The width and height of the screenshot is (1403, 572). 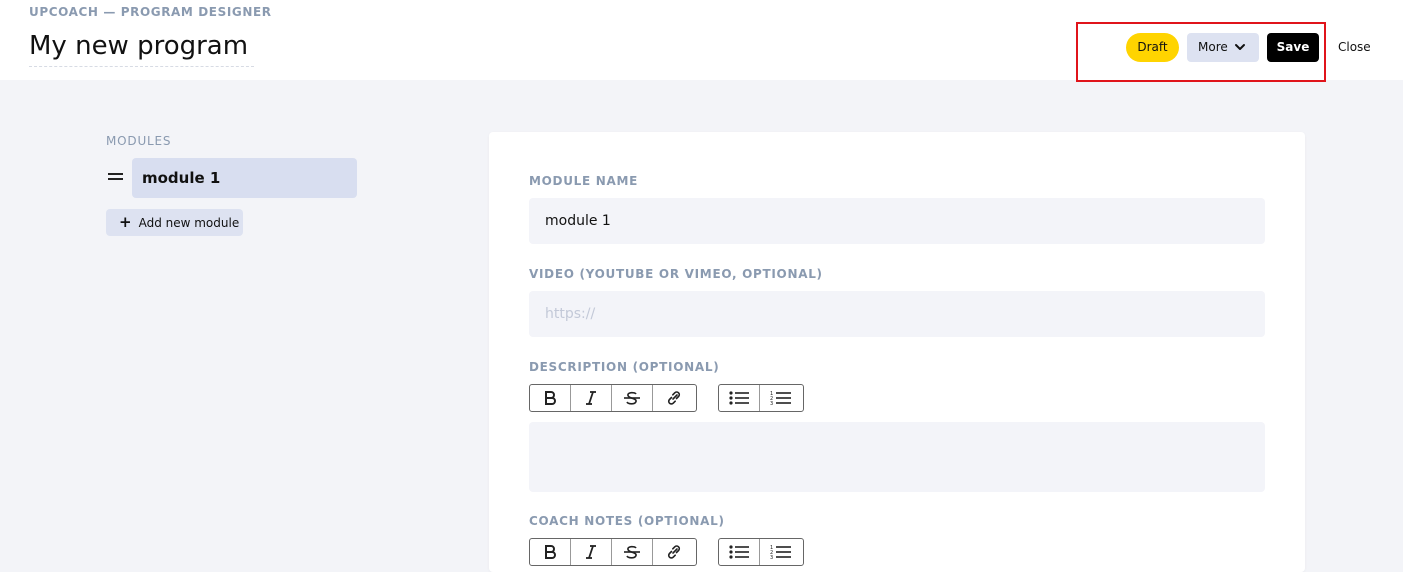 I want to click on description-format-toolbar, so click(x=613, y=398).